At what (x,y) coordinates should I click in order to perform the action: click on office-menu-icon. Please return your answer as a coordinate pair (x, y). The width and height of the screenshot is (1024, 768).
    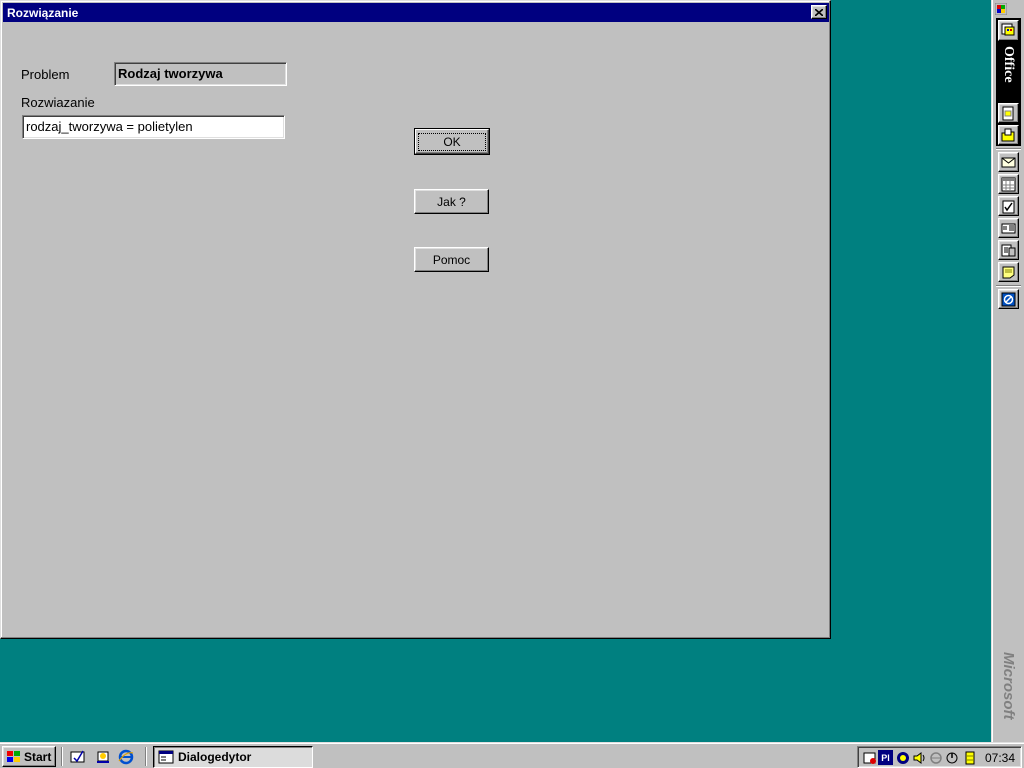
    Looking at the image, I should click on (1008, 29).